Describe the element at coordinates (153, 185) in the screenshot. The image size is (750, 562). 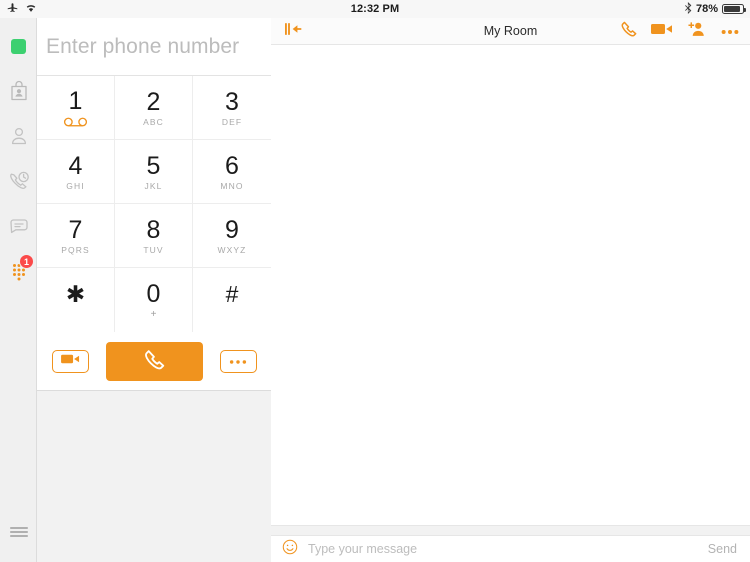
I see `keypad-letters: JKL` at that location.